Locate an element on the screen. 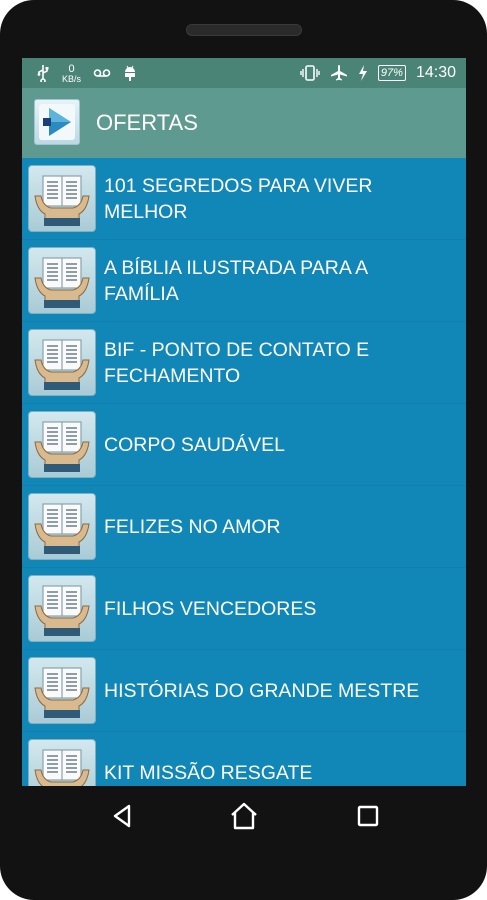 This screenshot has width=487, height=900. play-arrow-logo-icon is located at coordinates (57, 122).